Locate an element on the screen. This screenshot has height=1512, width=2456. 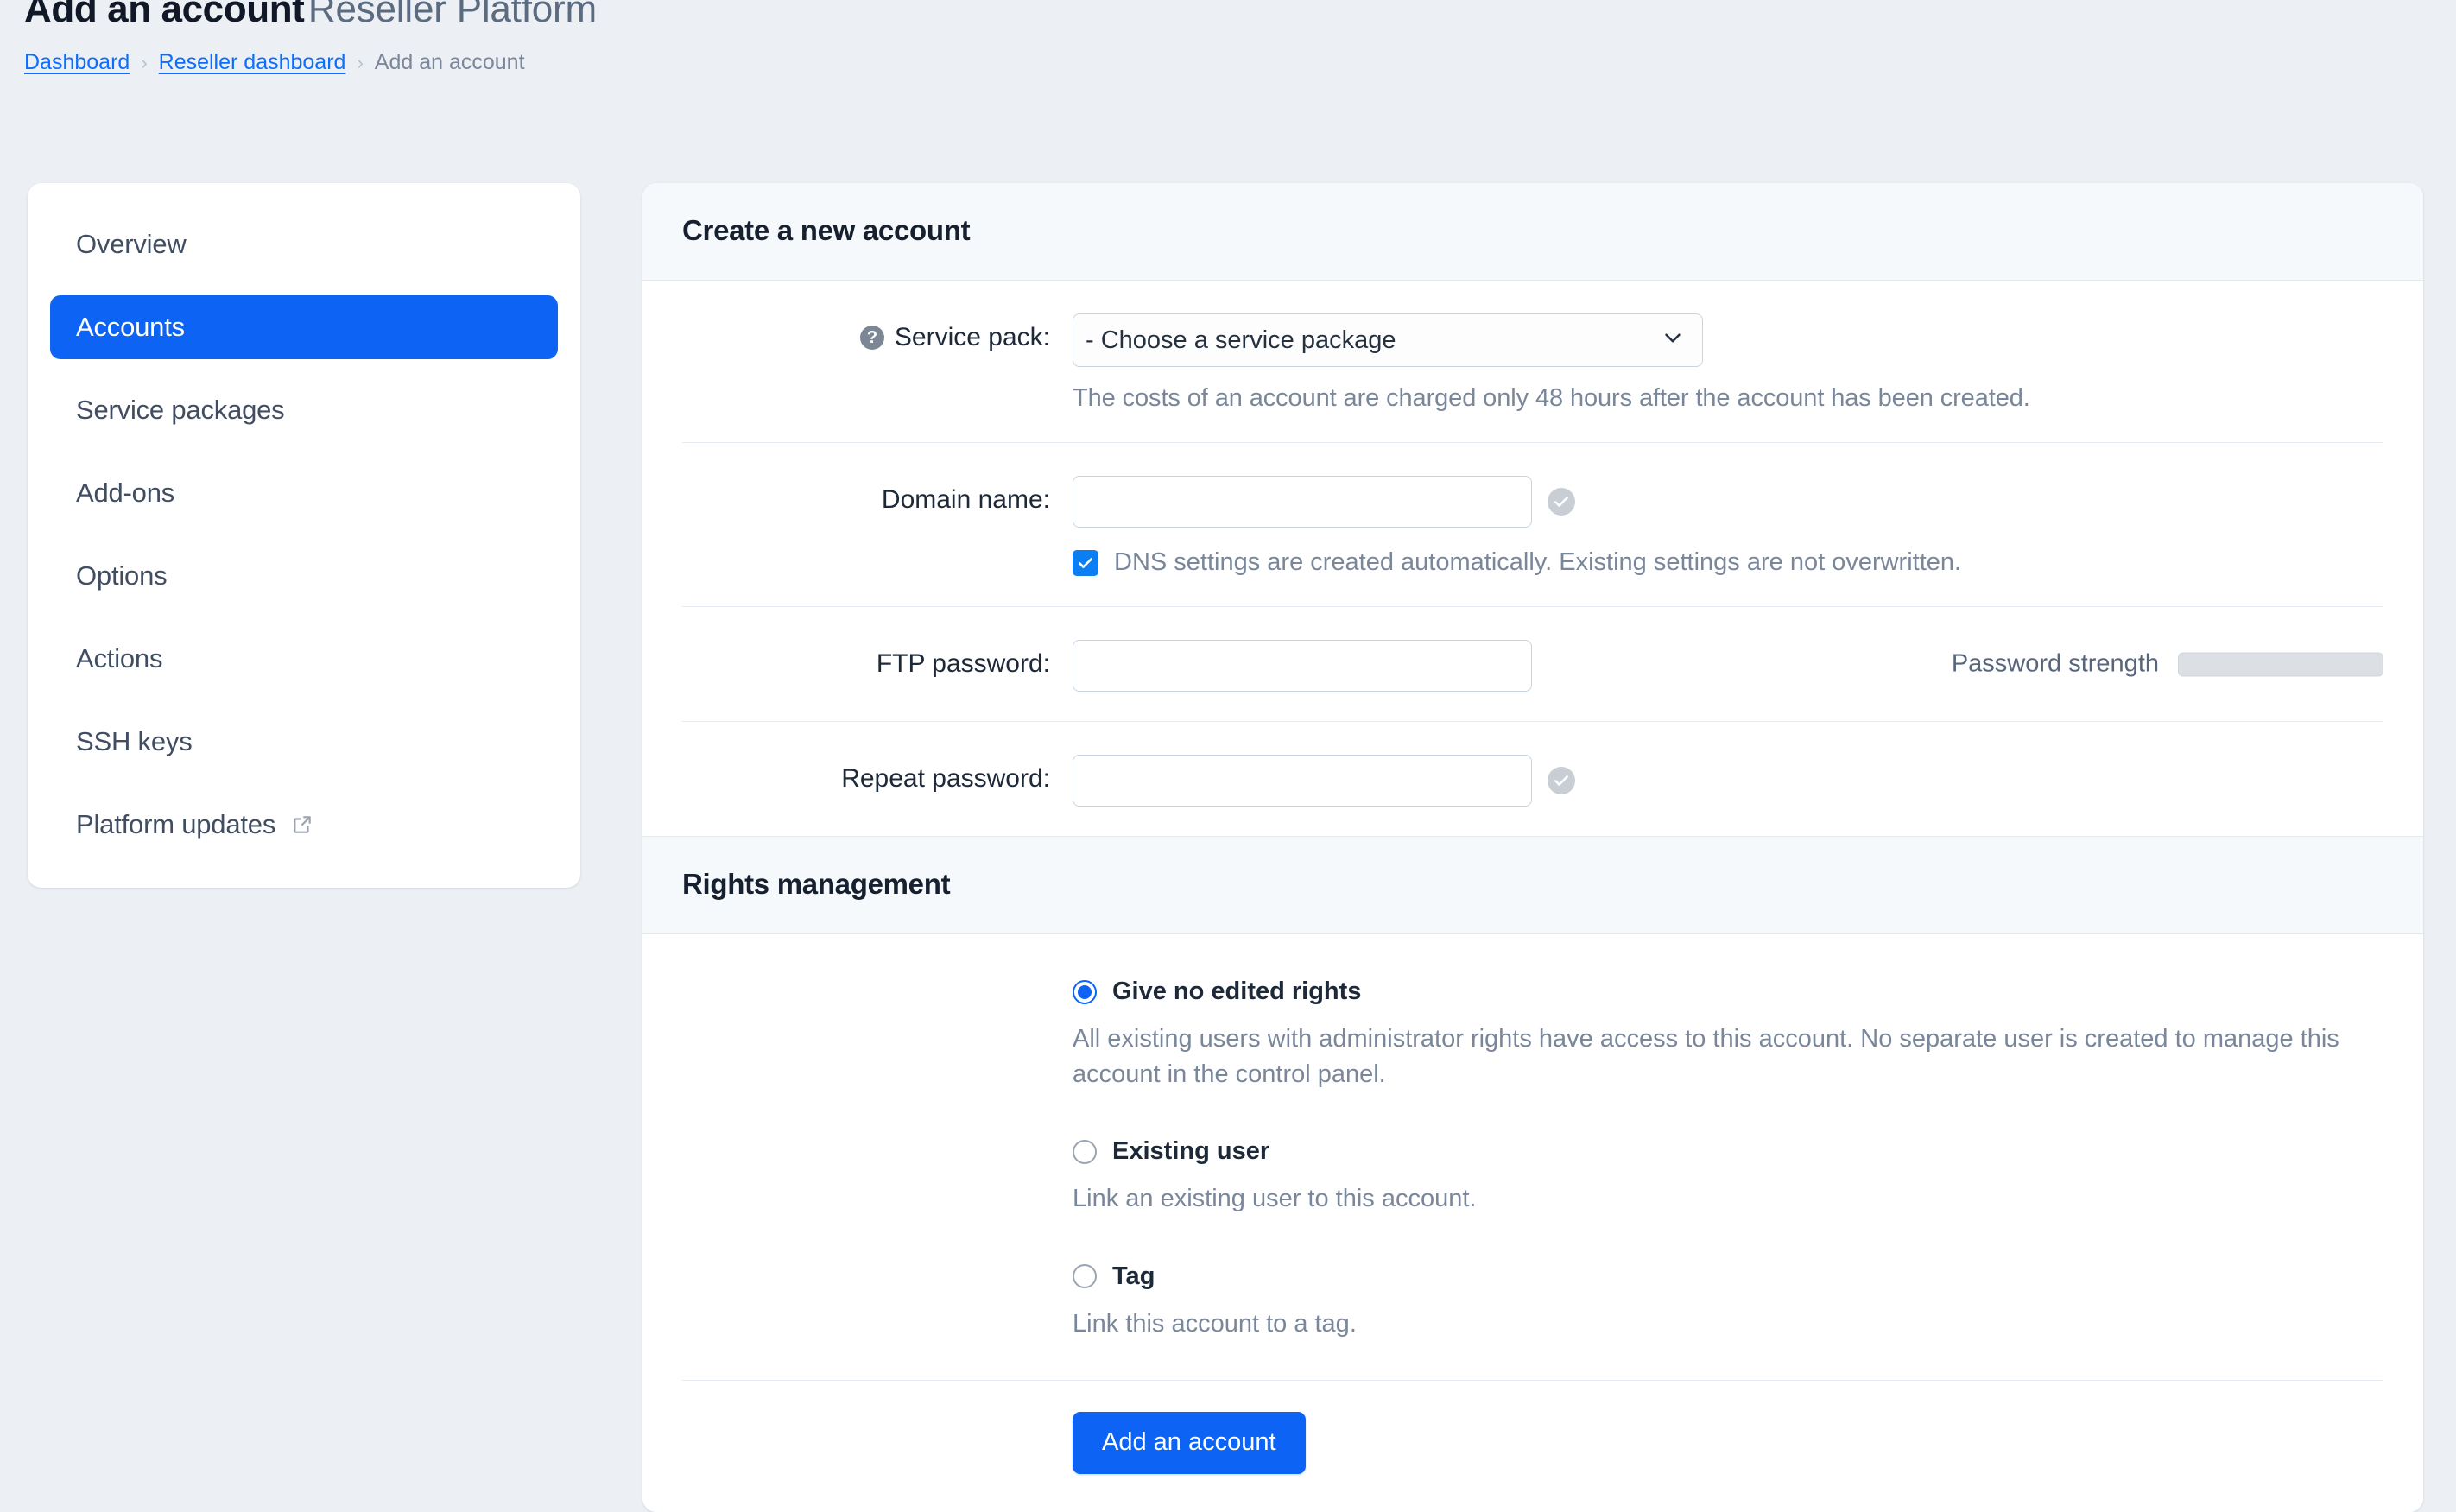
sidebar-item-add-ons: Add-ons is located at coordinates (304, 493).